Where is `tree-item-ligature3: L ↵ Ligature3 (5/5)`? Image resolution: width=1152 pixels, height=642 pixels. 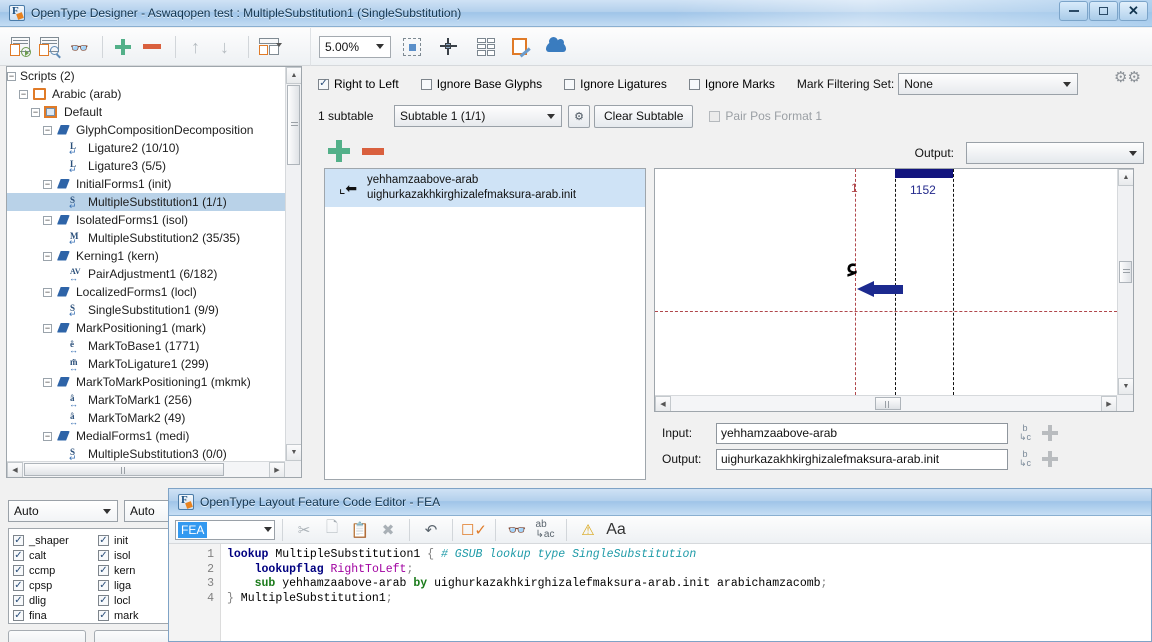
tree-item-ligature3: L ↵ Ligature3 (5/5) is located at coordinates (146, 166).